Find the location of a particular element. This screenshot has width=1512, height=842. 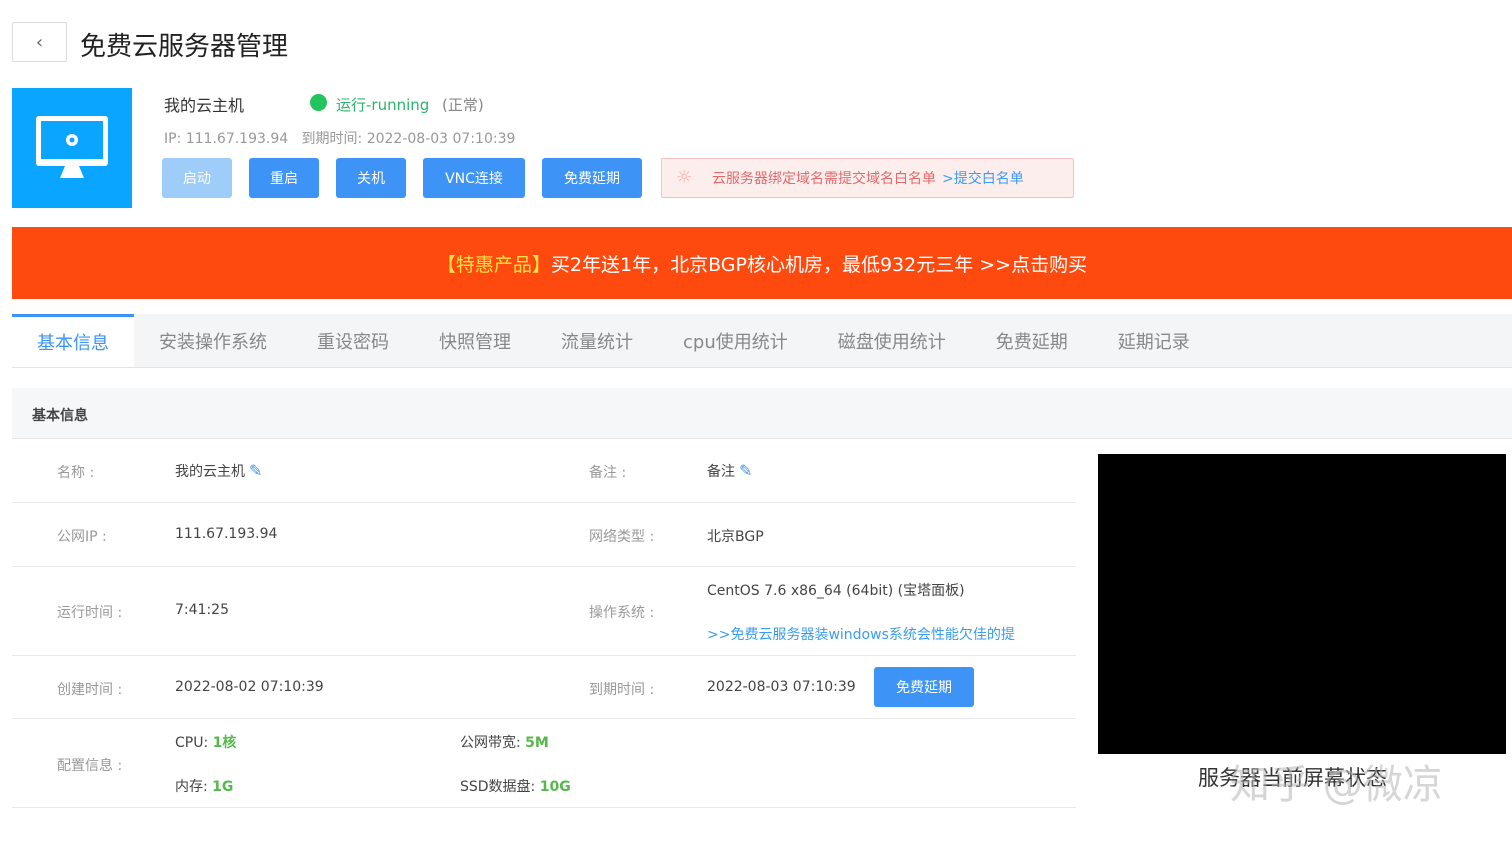

name-label: 名称 : is located at coordinates (76, 473).